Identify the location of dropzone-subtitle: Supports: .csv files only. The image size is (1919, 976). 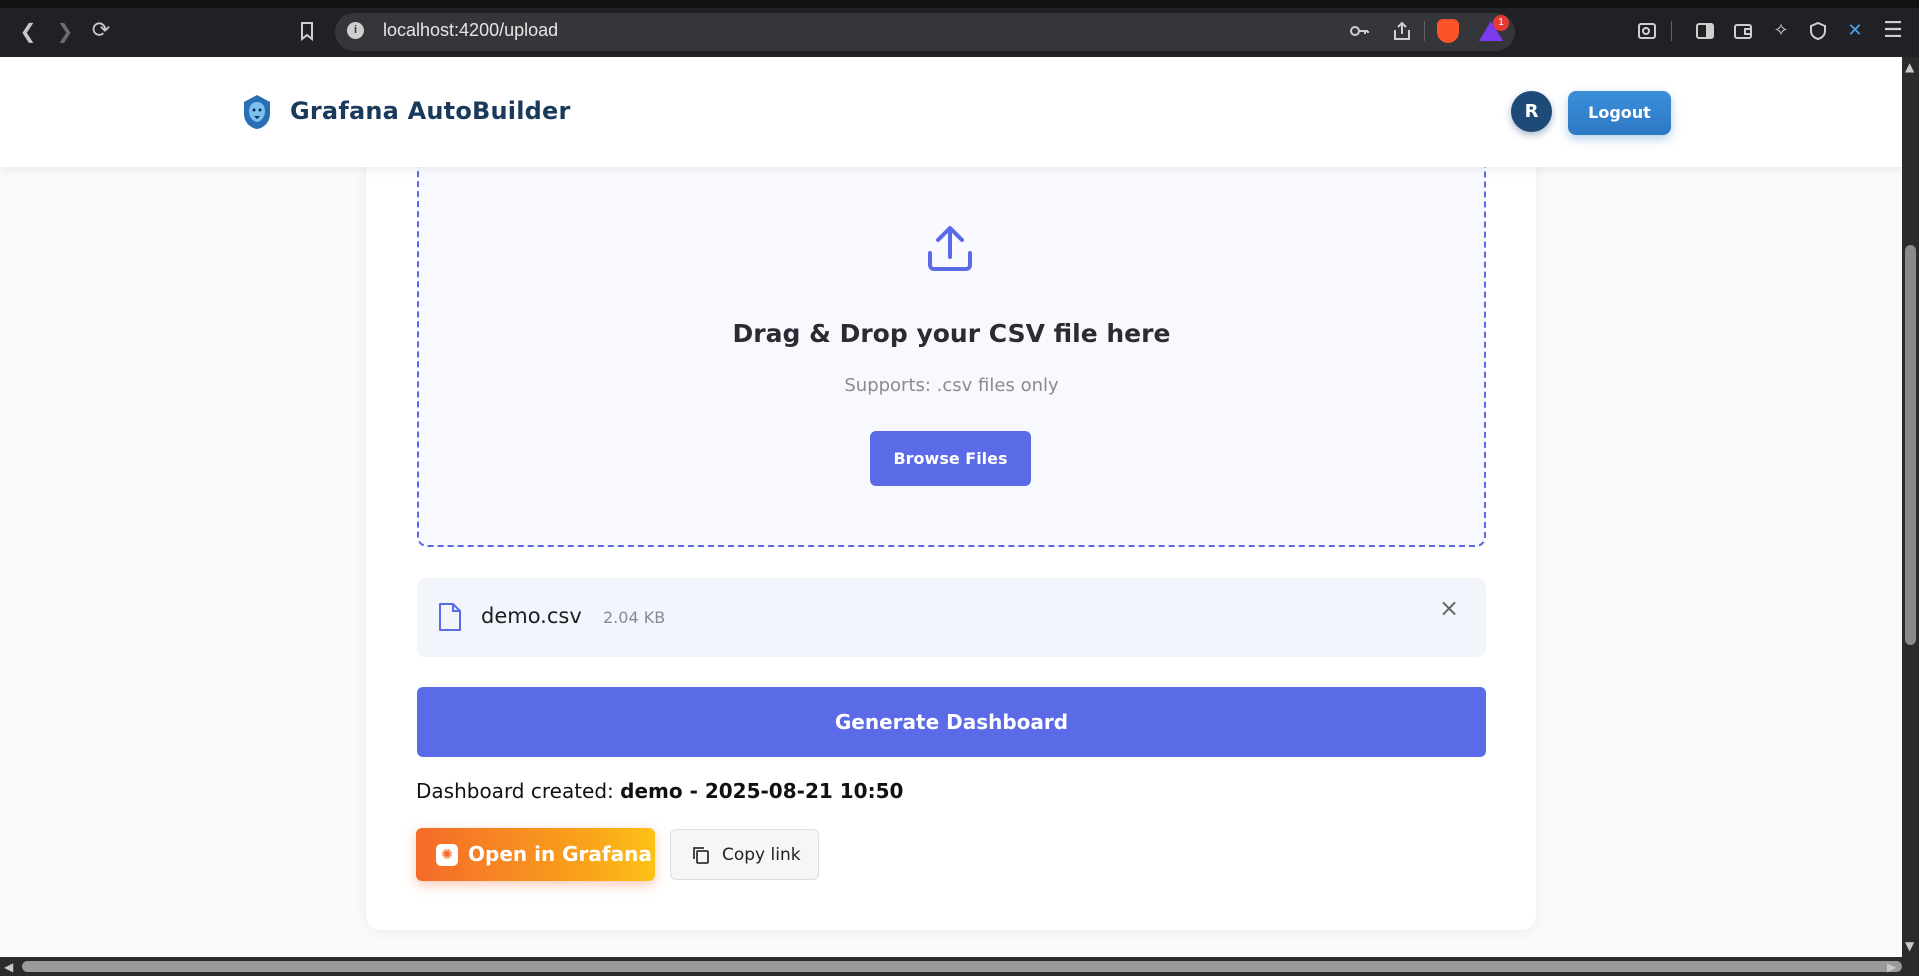
(951, 385).